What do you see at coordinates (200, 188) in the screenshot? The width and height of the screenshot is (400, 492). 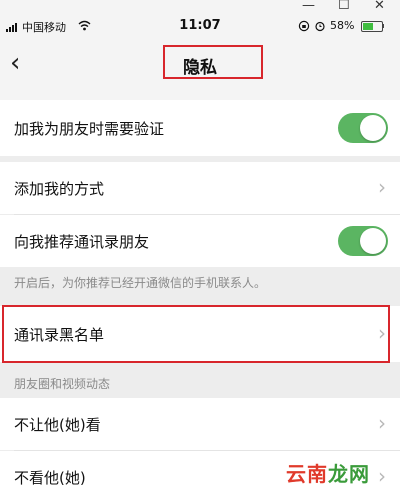 I see `settings-row-add-methods: 添加我的方式 ›` at bounding box center [200, 188].